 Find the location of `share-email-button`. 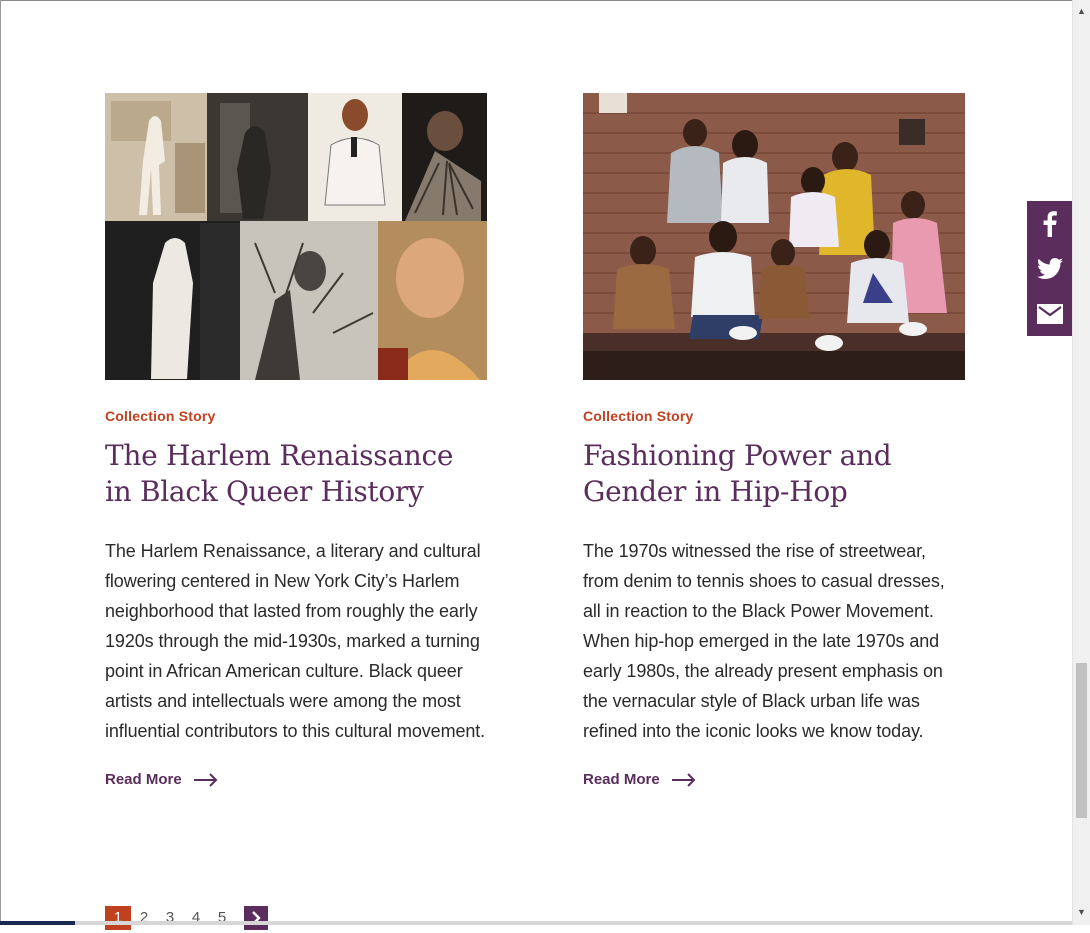

share-email-button is located at coordinates (1049, 313).